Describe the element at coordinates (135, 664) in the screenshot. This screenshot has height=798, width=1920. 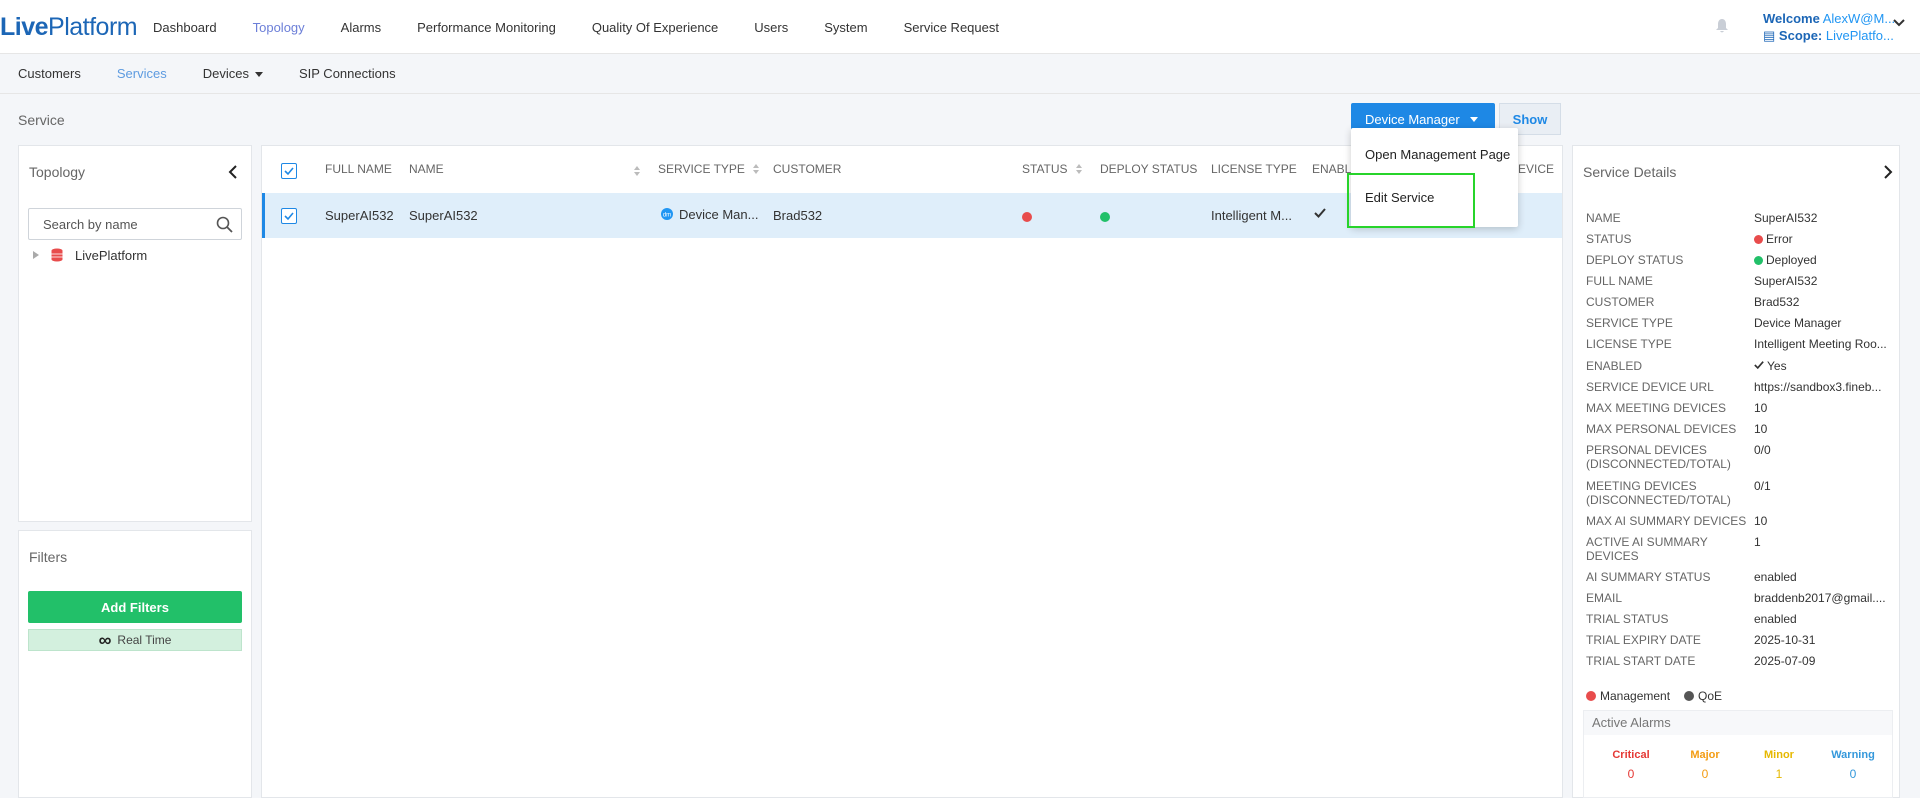
I see `filters-panel: Filters Add Filters ∞ Real Time` at that location.